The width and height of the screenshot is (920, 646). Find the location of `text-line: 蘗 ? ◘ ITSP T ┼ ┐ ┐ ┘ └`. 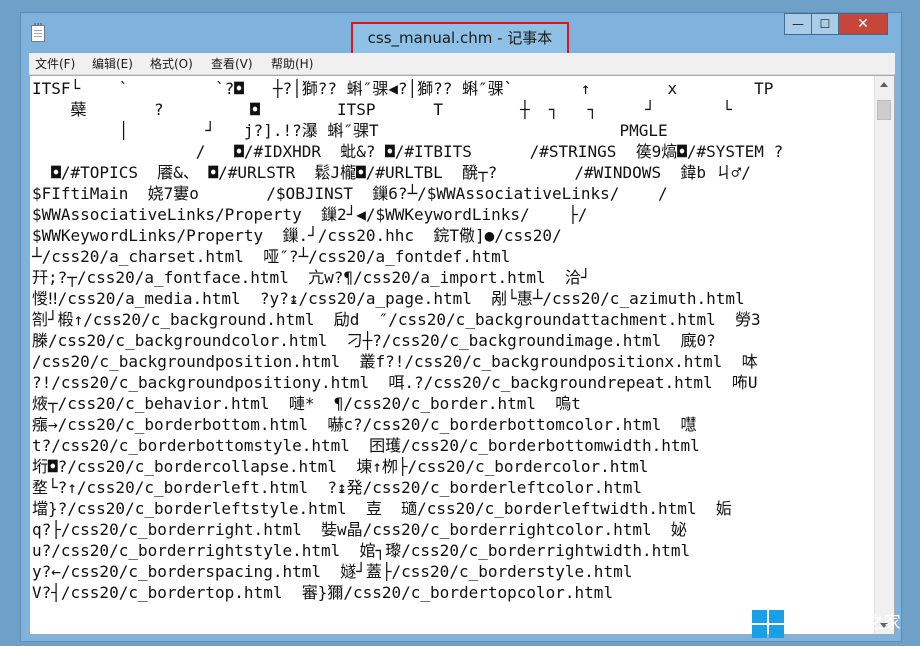

text-line: 蘗 ? ◘ ITSP T ┼ ┐ ┐ ┘ └ is located at coordinates (382, 109).